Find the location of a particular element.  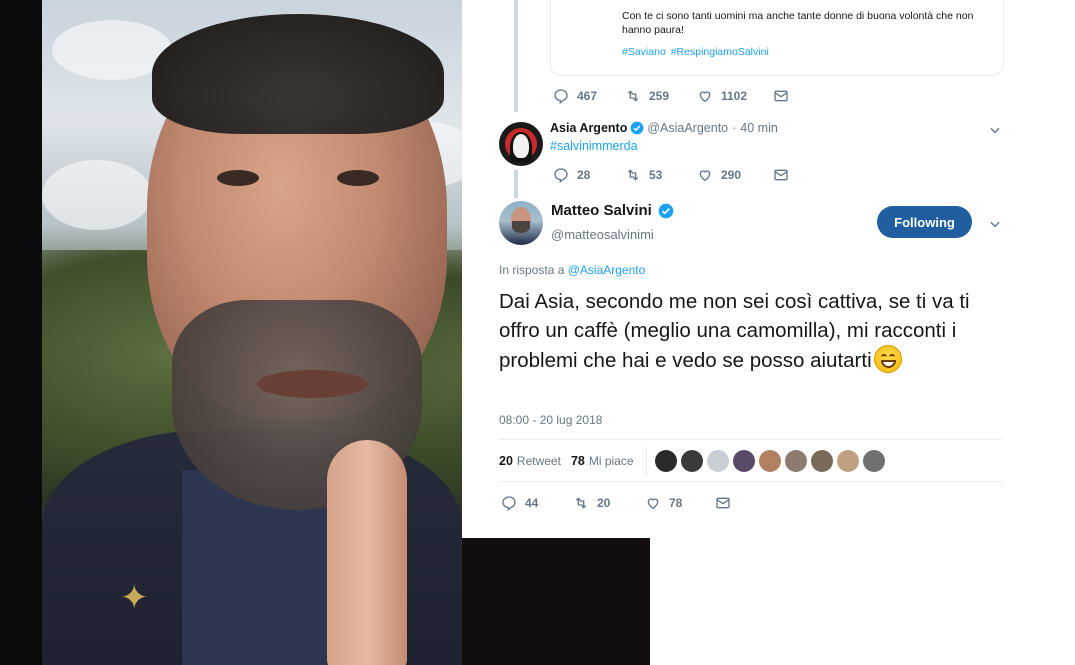

reply-button: 44 is located at coordinates (537, 503).